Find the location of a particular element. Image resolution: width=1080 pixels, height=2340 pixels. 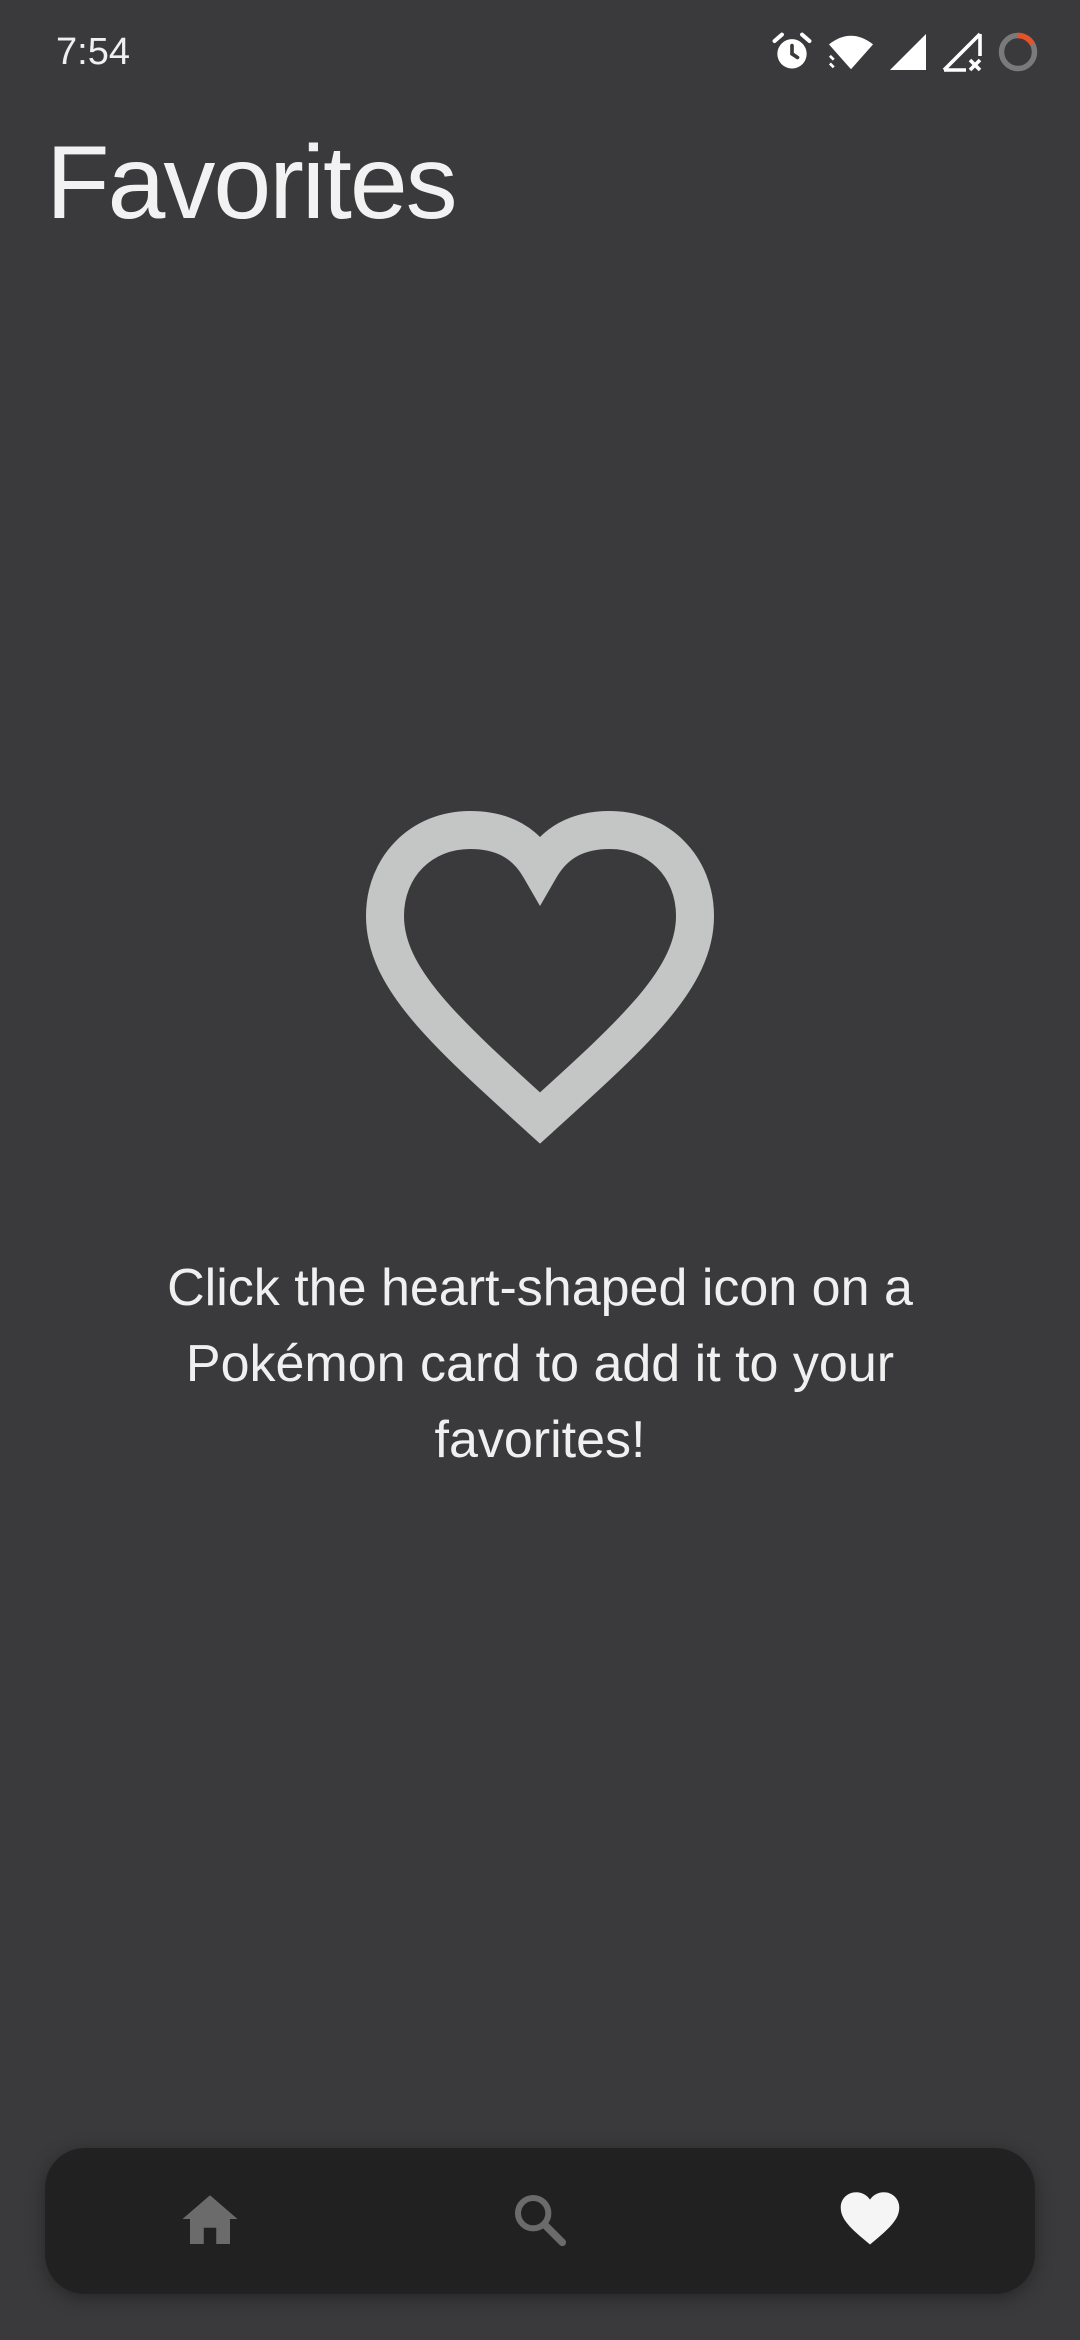

no-signal-icon is located at coordinates (962, 52).